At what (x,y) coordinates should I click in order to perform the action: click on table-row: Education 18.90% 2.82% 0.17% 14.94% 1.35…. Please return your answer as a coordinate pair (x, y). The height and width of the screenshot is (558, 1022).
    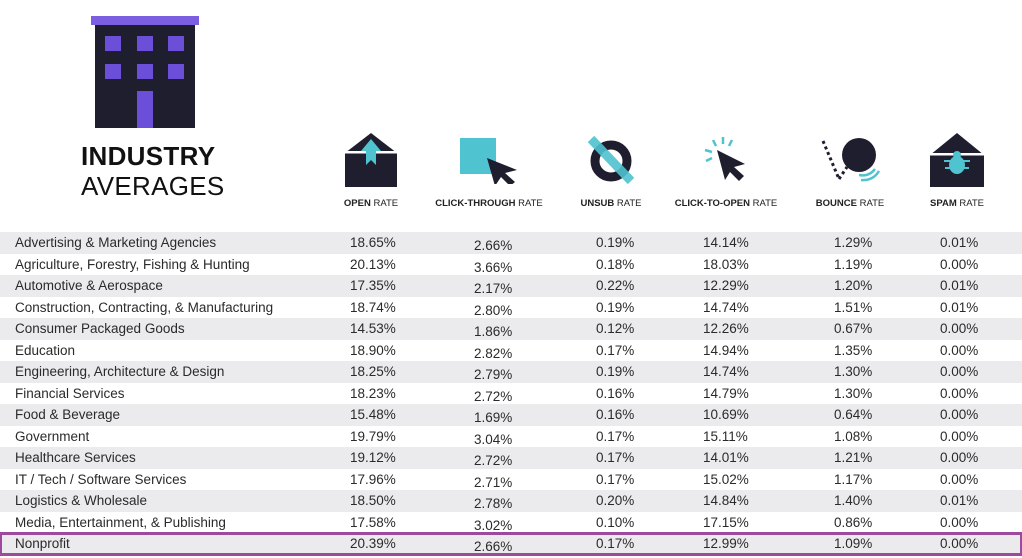
    Looking at the image, I should click on (497, 351).